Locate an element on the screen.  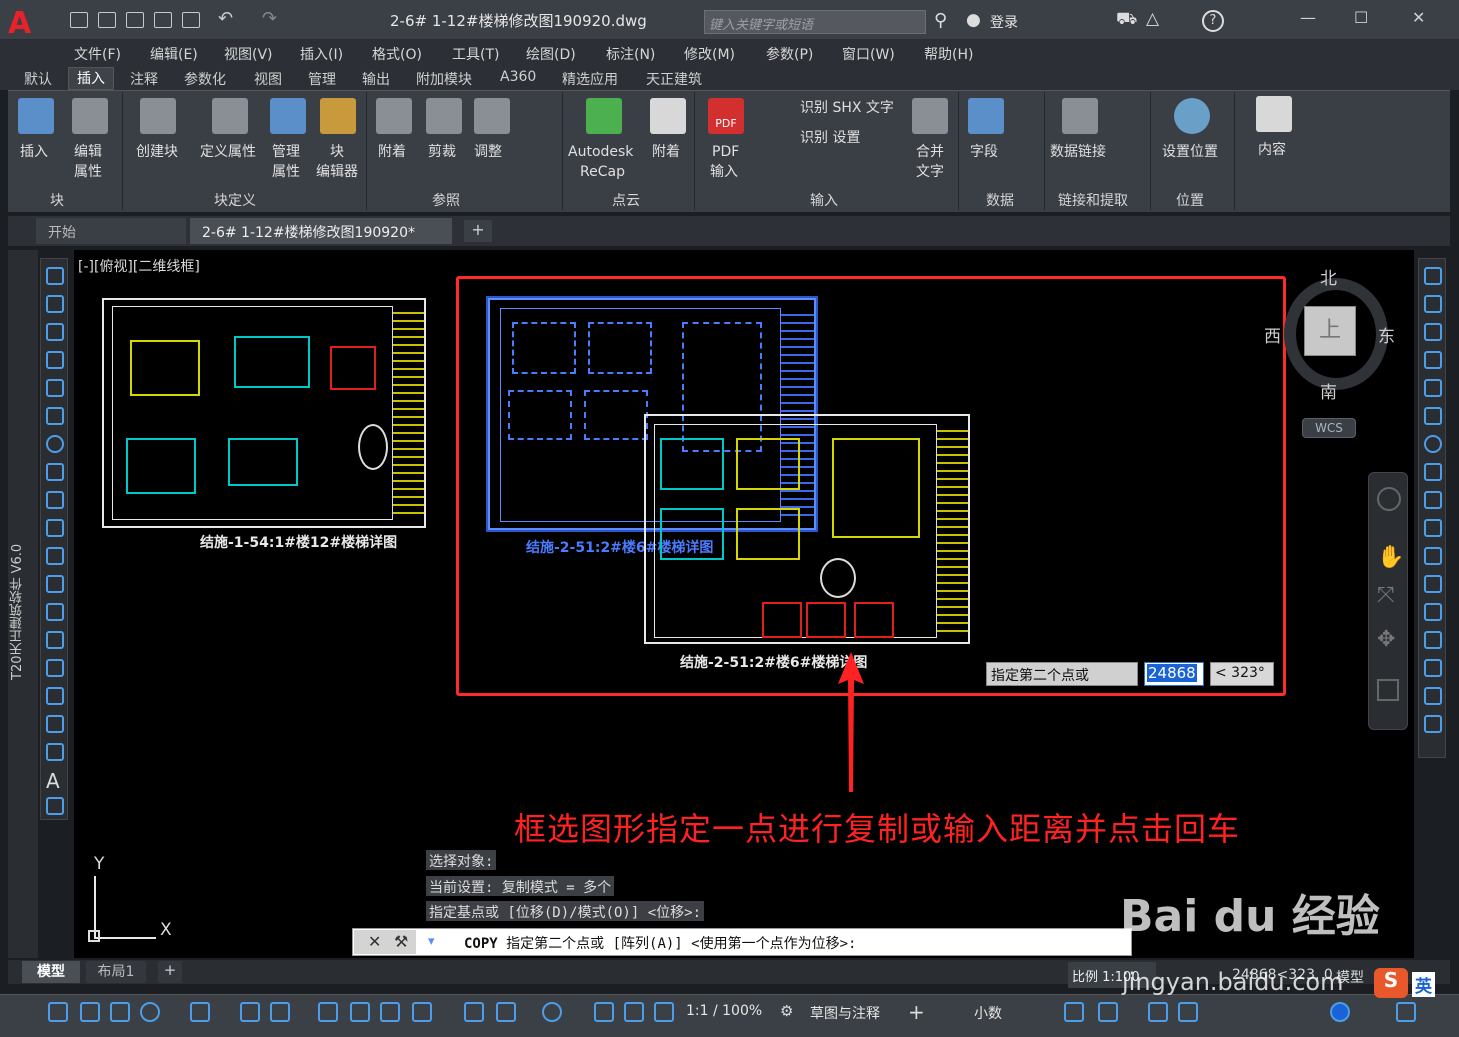
ime-logo-icon: S is located at coordinates (1391, 983).